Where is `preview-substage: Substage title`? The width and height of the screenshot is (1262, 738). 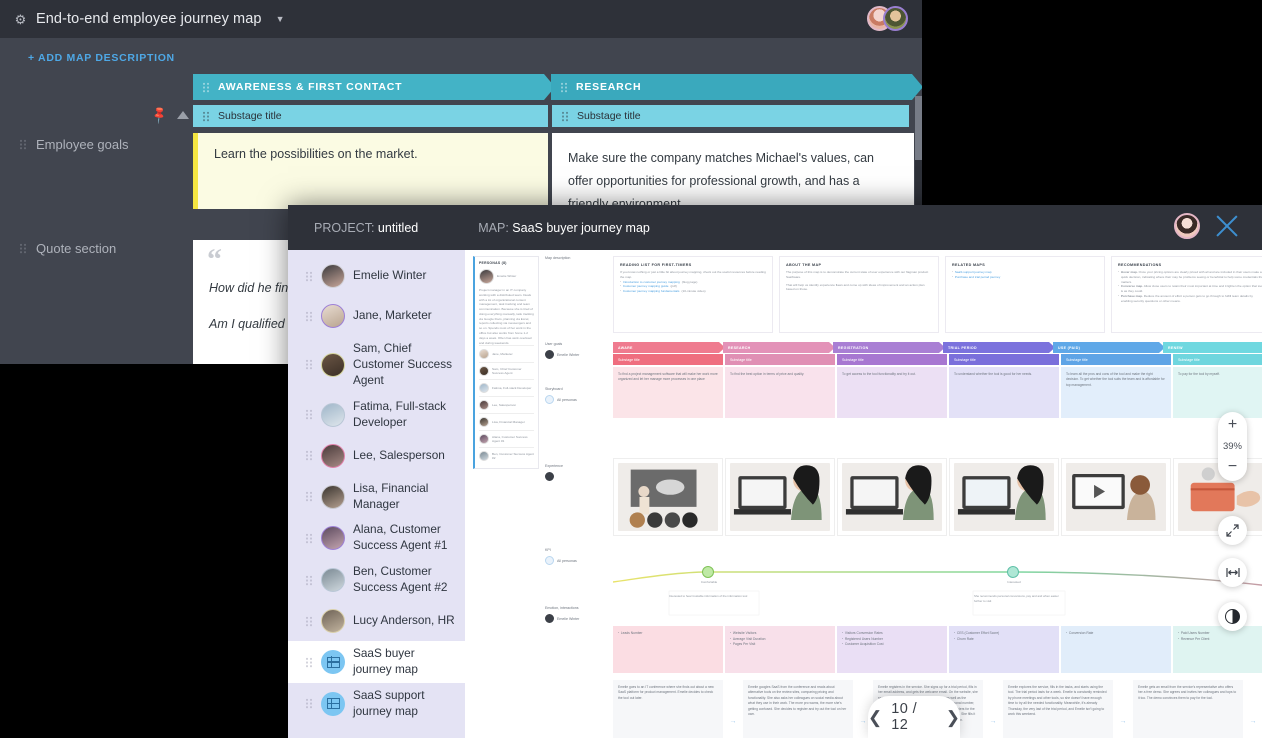
preview-substage: Substage title is located at coordinates (780, 359).